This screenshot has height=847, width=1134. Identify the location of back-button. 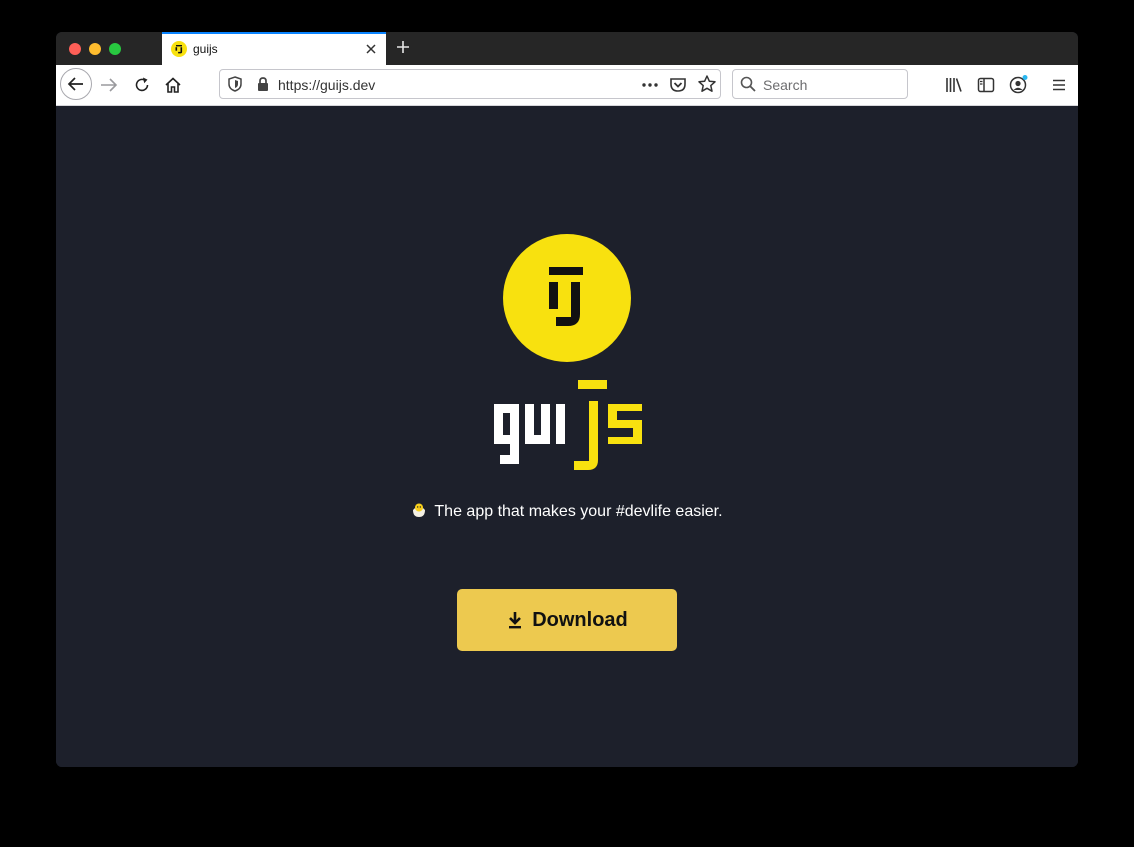
(76, 84).